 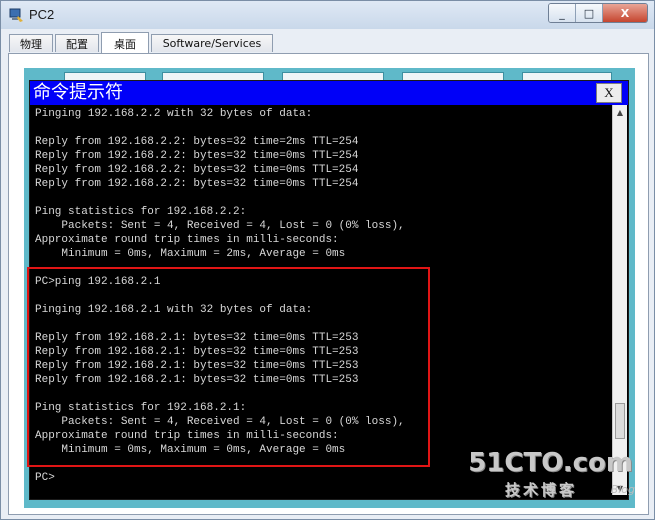 I want to click on watermark-tag: Blog, so click(x=622, y=489).